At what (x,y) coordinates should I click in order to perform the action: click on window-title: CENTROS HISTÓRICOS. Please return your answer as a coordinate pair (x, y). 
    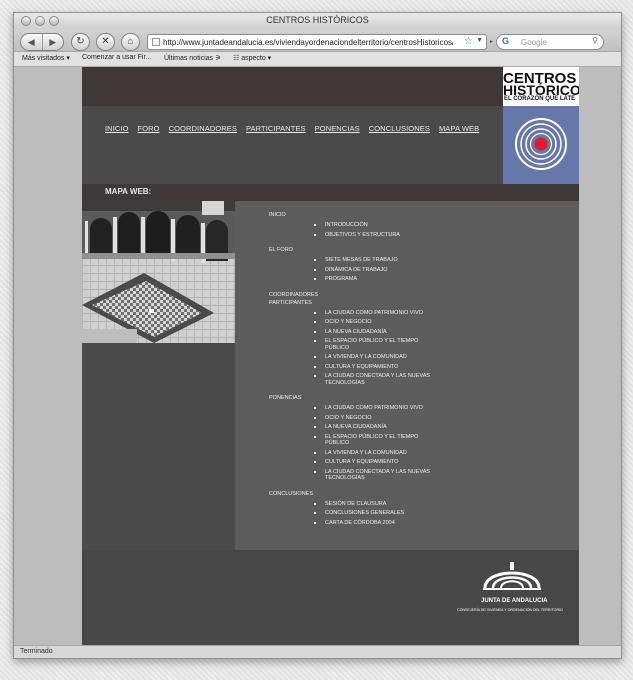
    Looking at the image, I should click on (317, 20).